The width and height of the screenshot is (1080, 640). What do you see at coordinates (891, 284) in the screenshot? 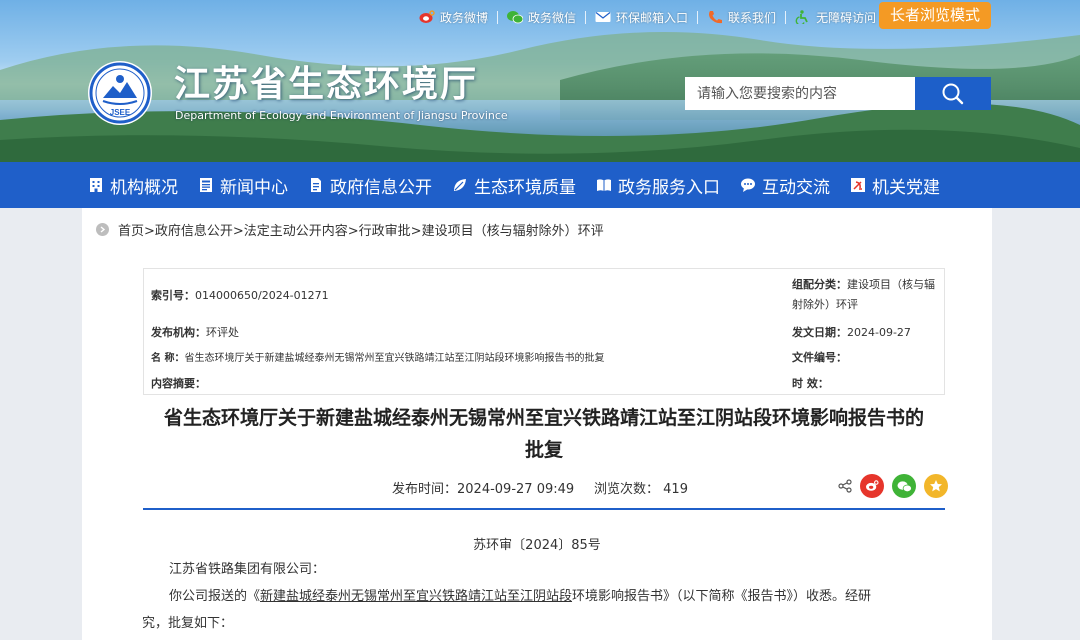
I see `meta-category-value-line1: 建设项目（核与辐` at bounding box center [891, 284].